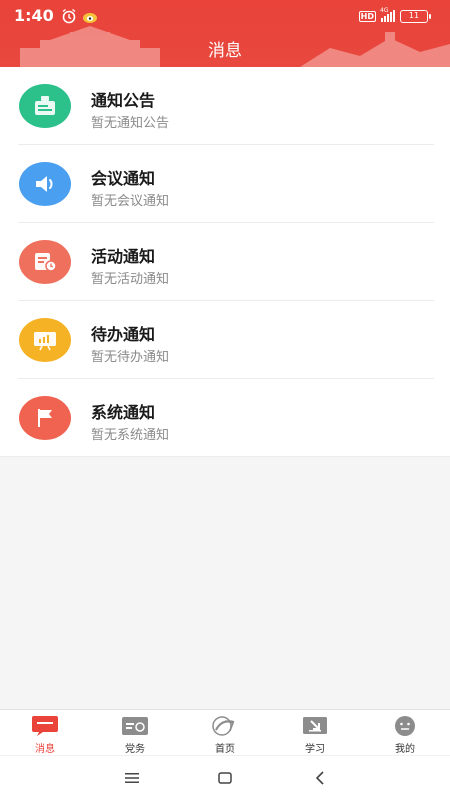 This screenshot has height=800, width=450. I want to click on status-bar: 1:40 HD 4G 11, so click(225, 16).